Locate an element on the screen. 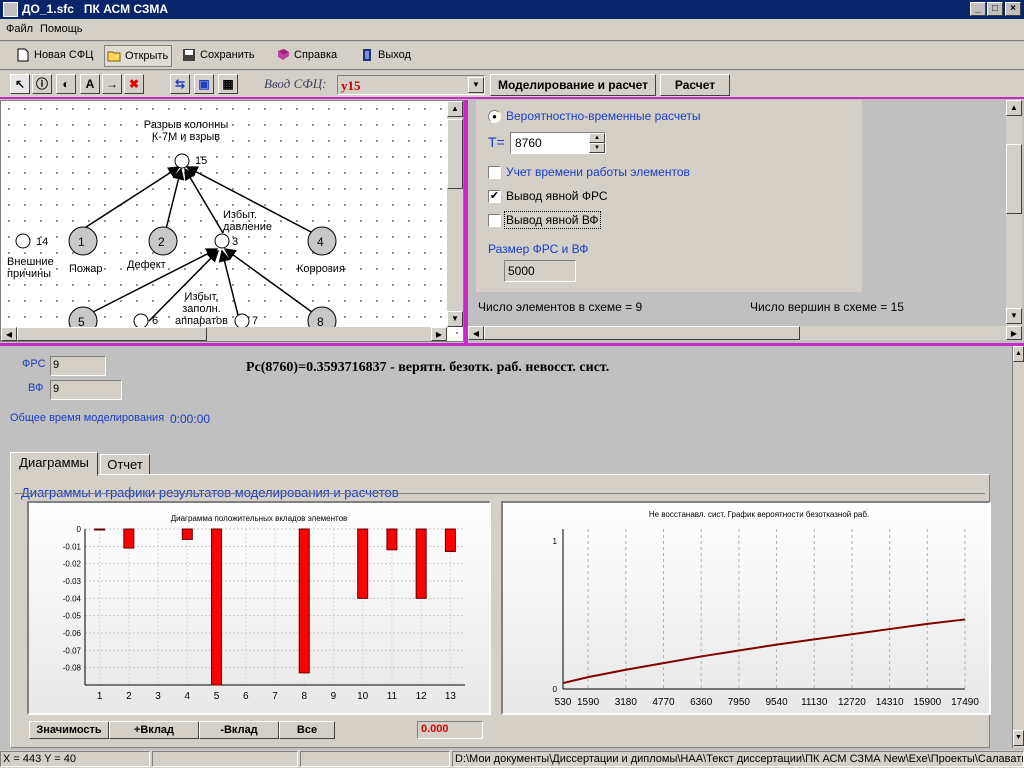 The width and height of the screenshot is (1024, 768). line-xtick-label: 7950 is located at coordinates (739, 702).